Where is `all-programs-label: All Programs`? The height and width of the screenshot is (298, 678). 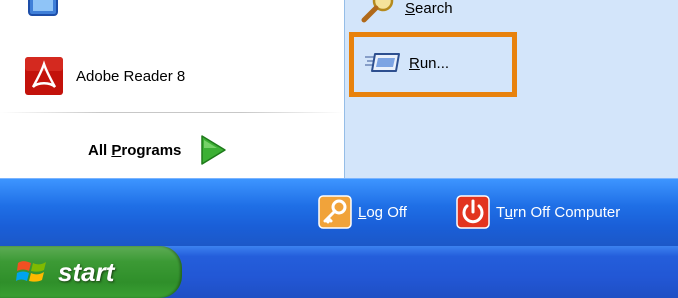 all-programs-label: All Programs is located at coordinates (135, 150).